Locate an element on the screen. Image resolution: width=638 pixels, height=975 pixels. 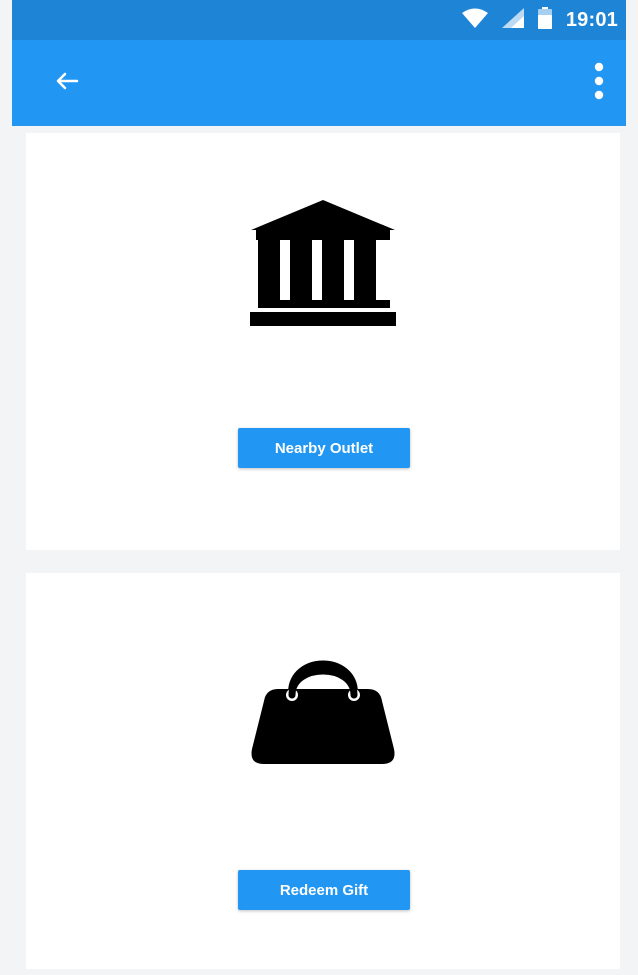
more-options-button is located at coordinates (599, 83).